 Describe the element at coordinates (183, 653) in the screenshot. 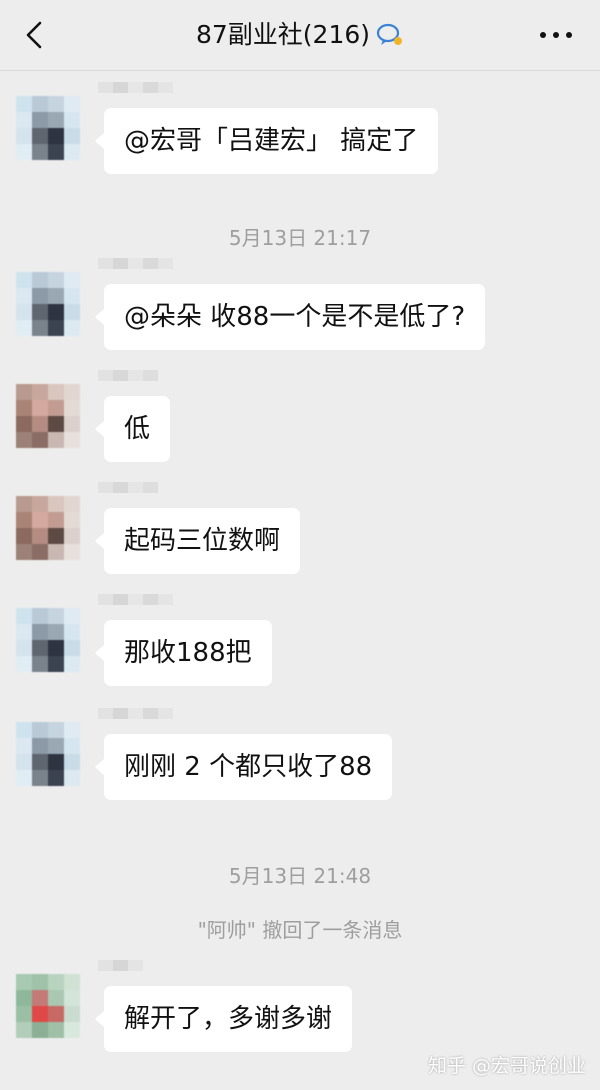

I see `message-bubble: 那收188把` at that location.